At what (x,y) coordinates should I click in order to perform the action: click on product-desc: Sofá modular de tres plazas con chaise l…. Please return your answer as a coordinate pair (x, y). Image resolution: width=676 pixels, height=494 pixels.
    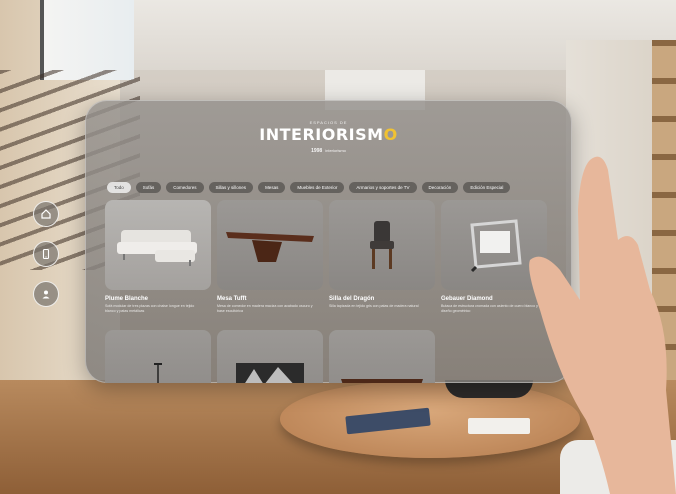
    Looking at the image, I should click on (150, 308).